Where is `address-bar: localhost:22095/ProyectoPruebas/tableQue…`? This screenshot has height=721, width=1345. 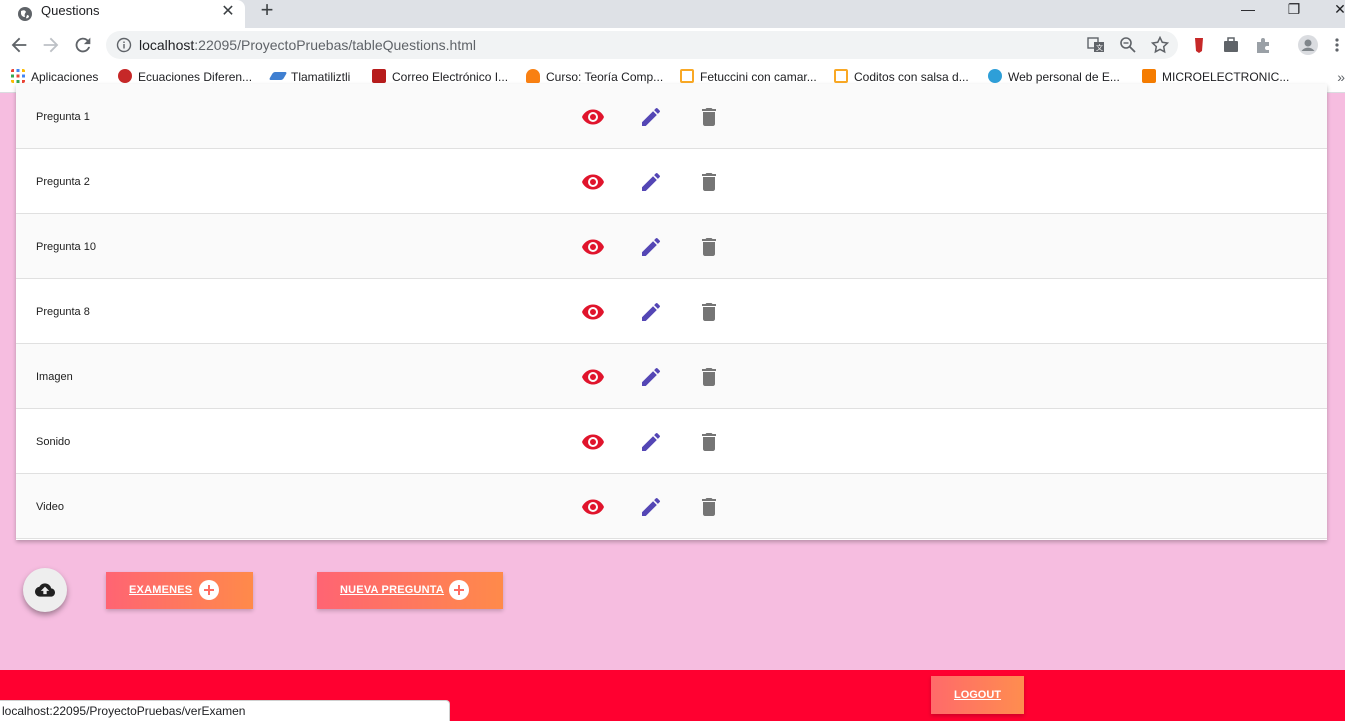
address-bar: localhost:22095/ProyectoPruebas/tableQue… is located at coordinates (642, 45).